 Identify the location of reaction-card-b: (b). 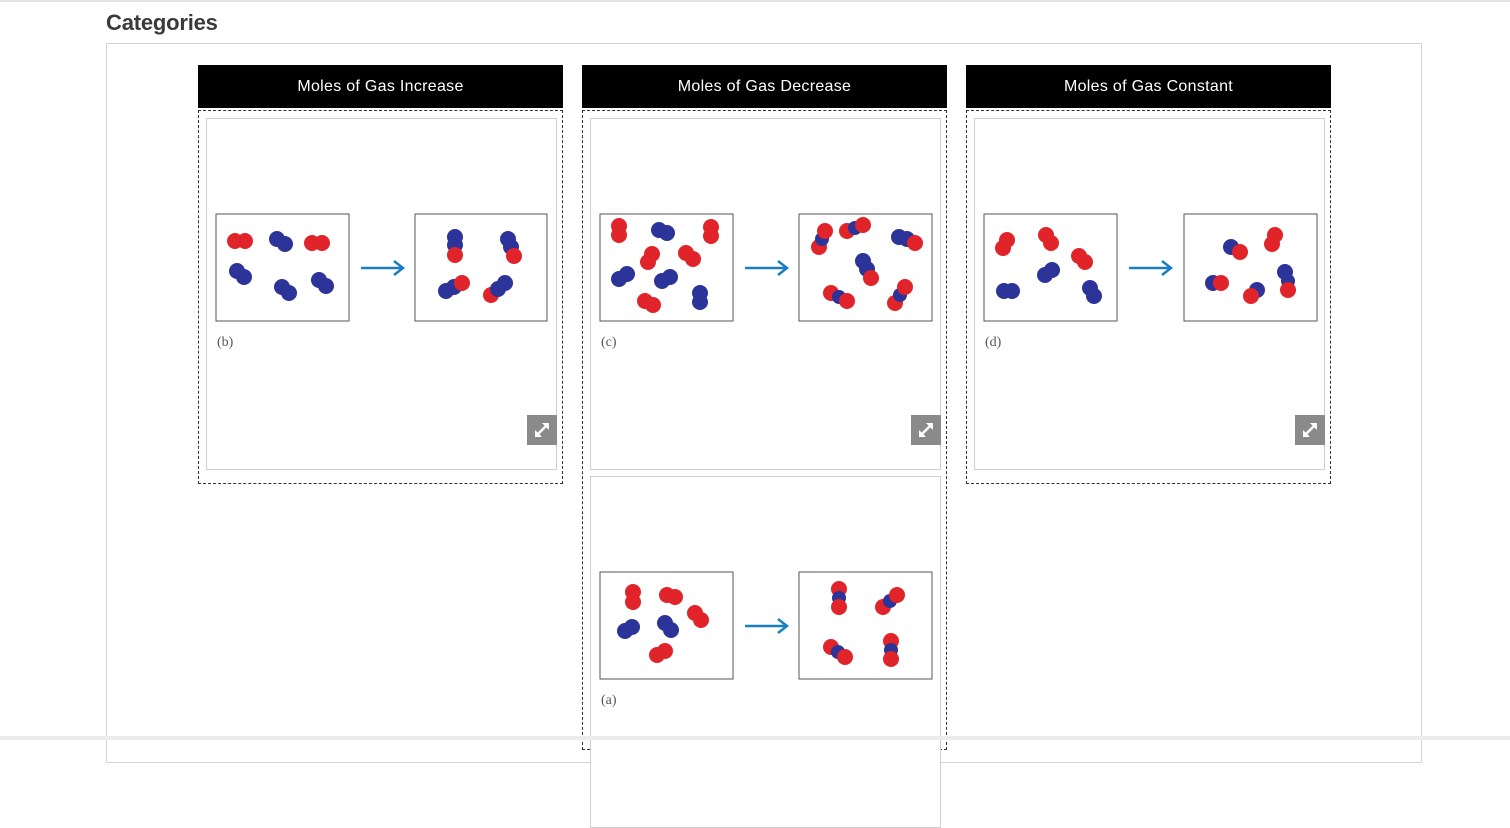
(381, 294).